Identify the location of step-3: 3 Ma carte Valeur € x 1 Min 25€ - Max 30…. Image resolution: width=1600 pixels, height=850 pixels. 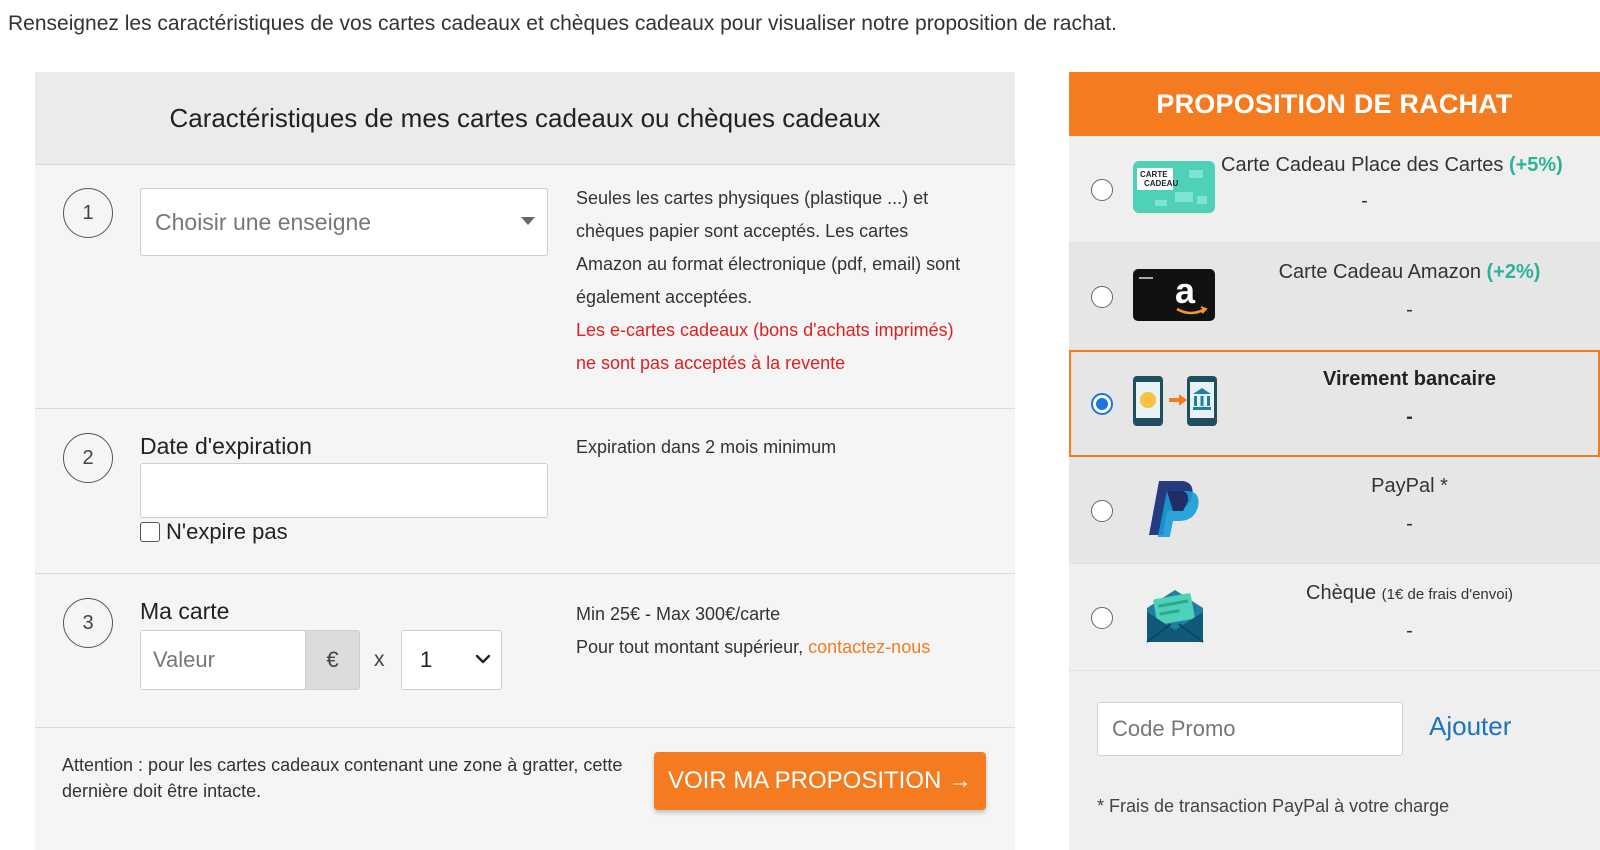
(525, 651).